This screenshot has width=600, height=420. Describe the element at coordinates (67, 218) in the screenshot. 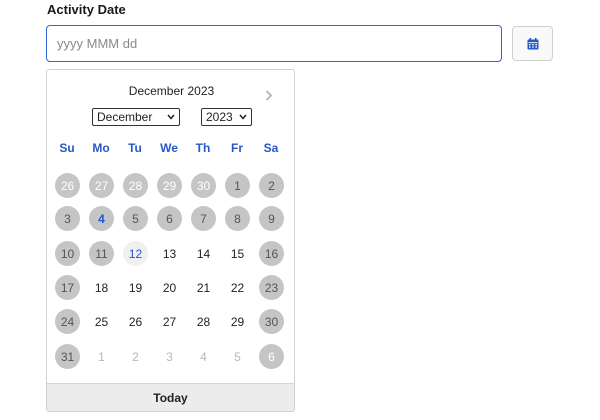

I see `calendar-day: 3` at that location.